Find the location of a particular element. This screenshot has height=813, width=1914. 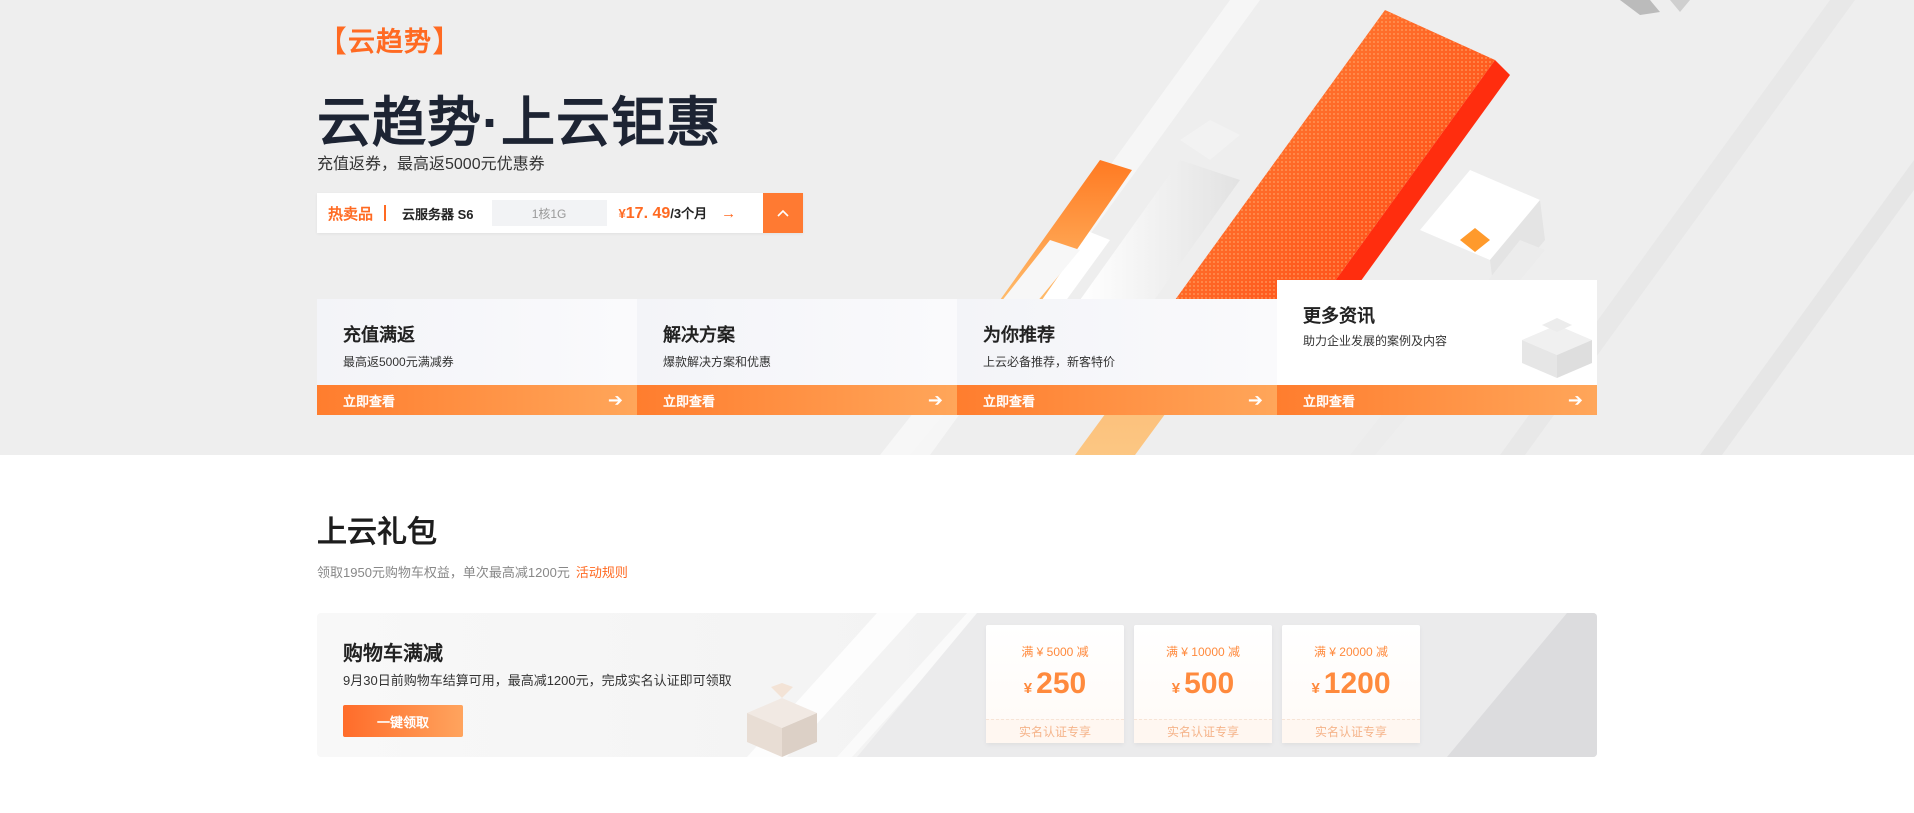

activity-rules-link: 活动规则 is located at coordinates (602, 572).